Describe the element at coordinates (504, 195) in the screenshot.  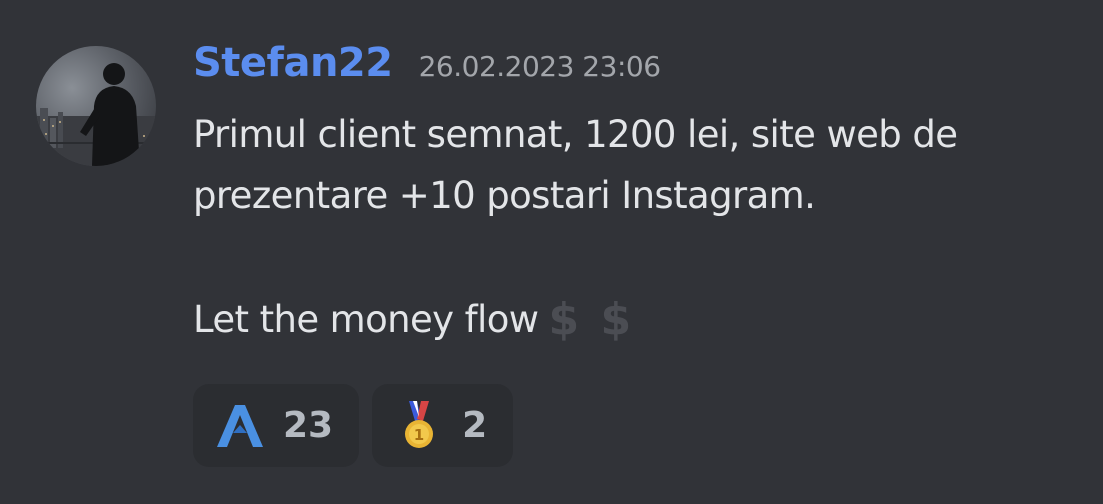
I see `message-line: prezentare +10 postari Instagram.` at that location.